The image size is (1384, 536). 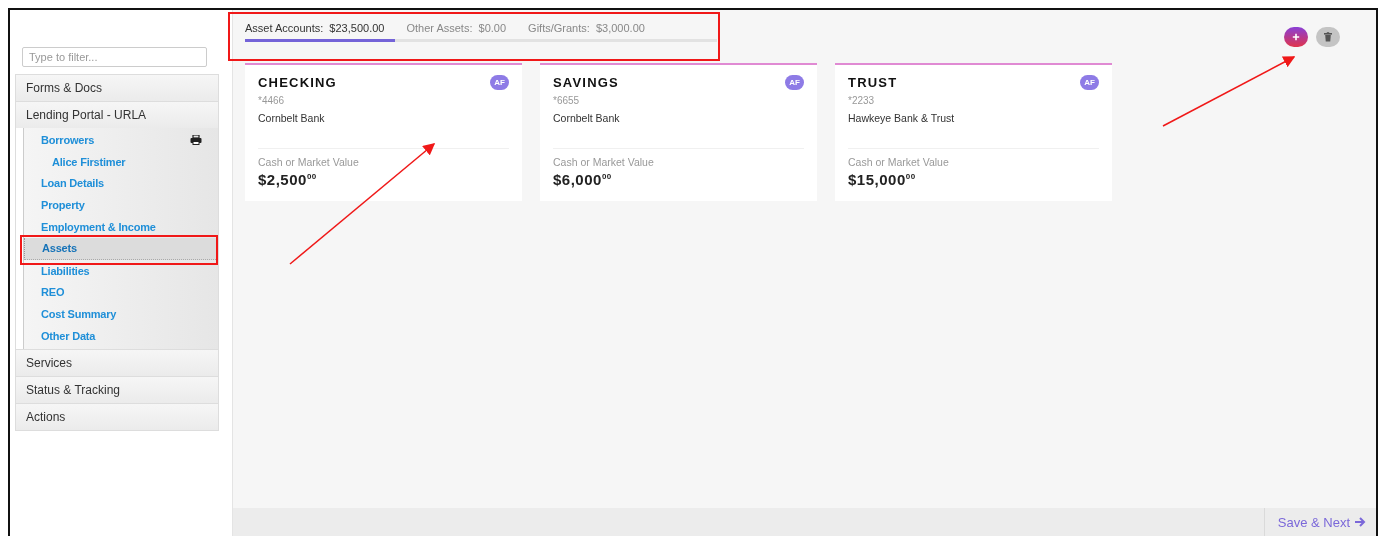 What do you see at coordinates (902, 118) in the screenshot?
I see `bank-name: Hawkeye Bank & Trust` at bounding box center [902, 118].